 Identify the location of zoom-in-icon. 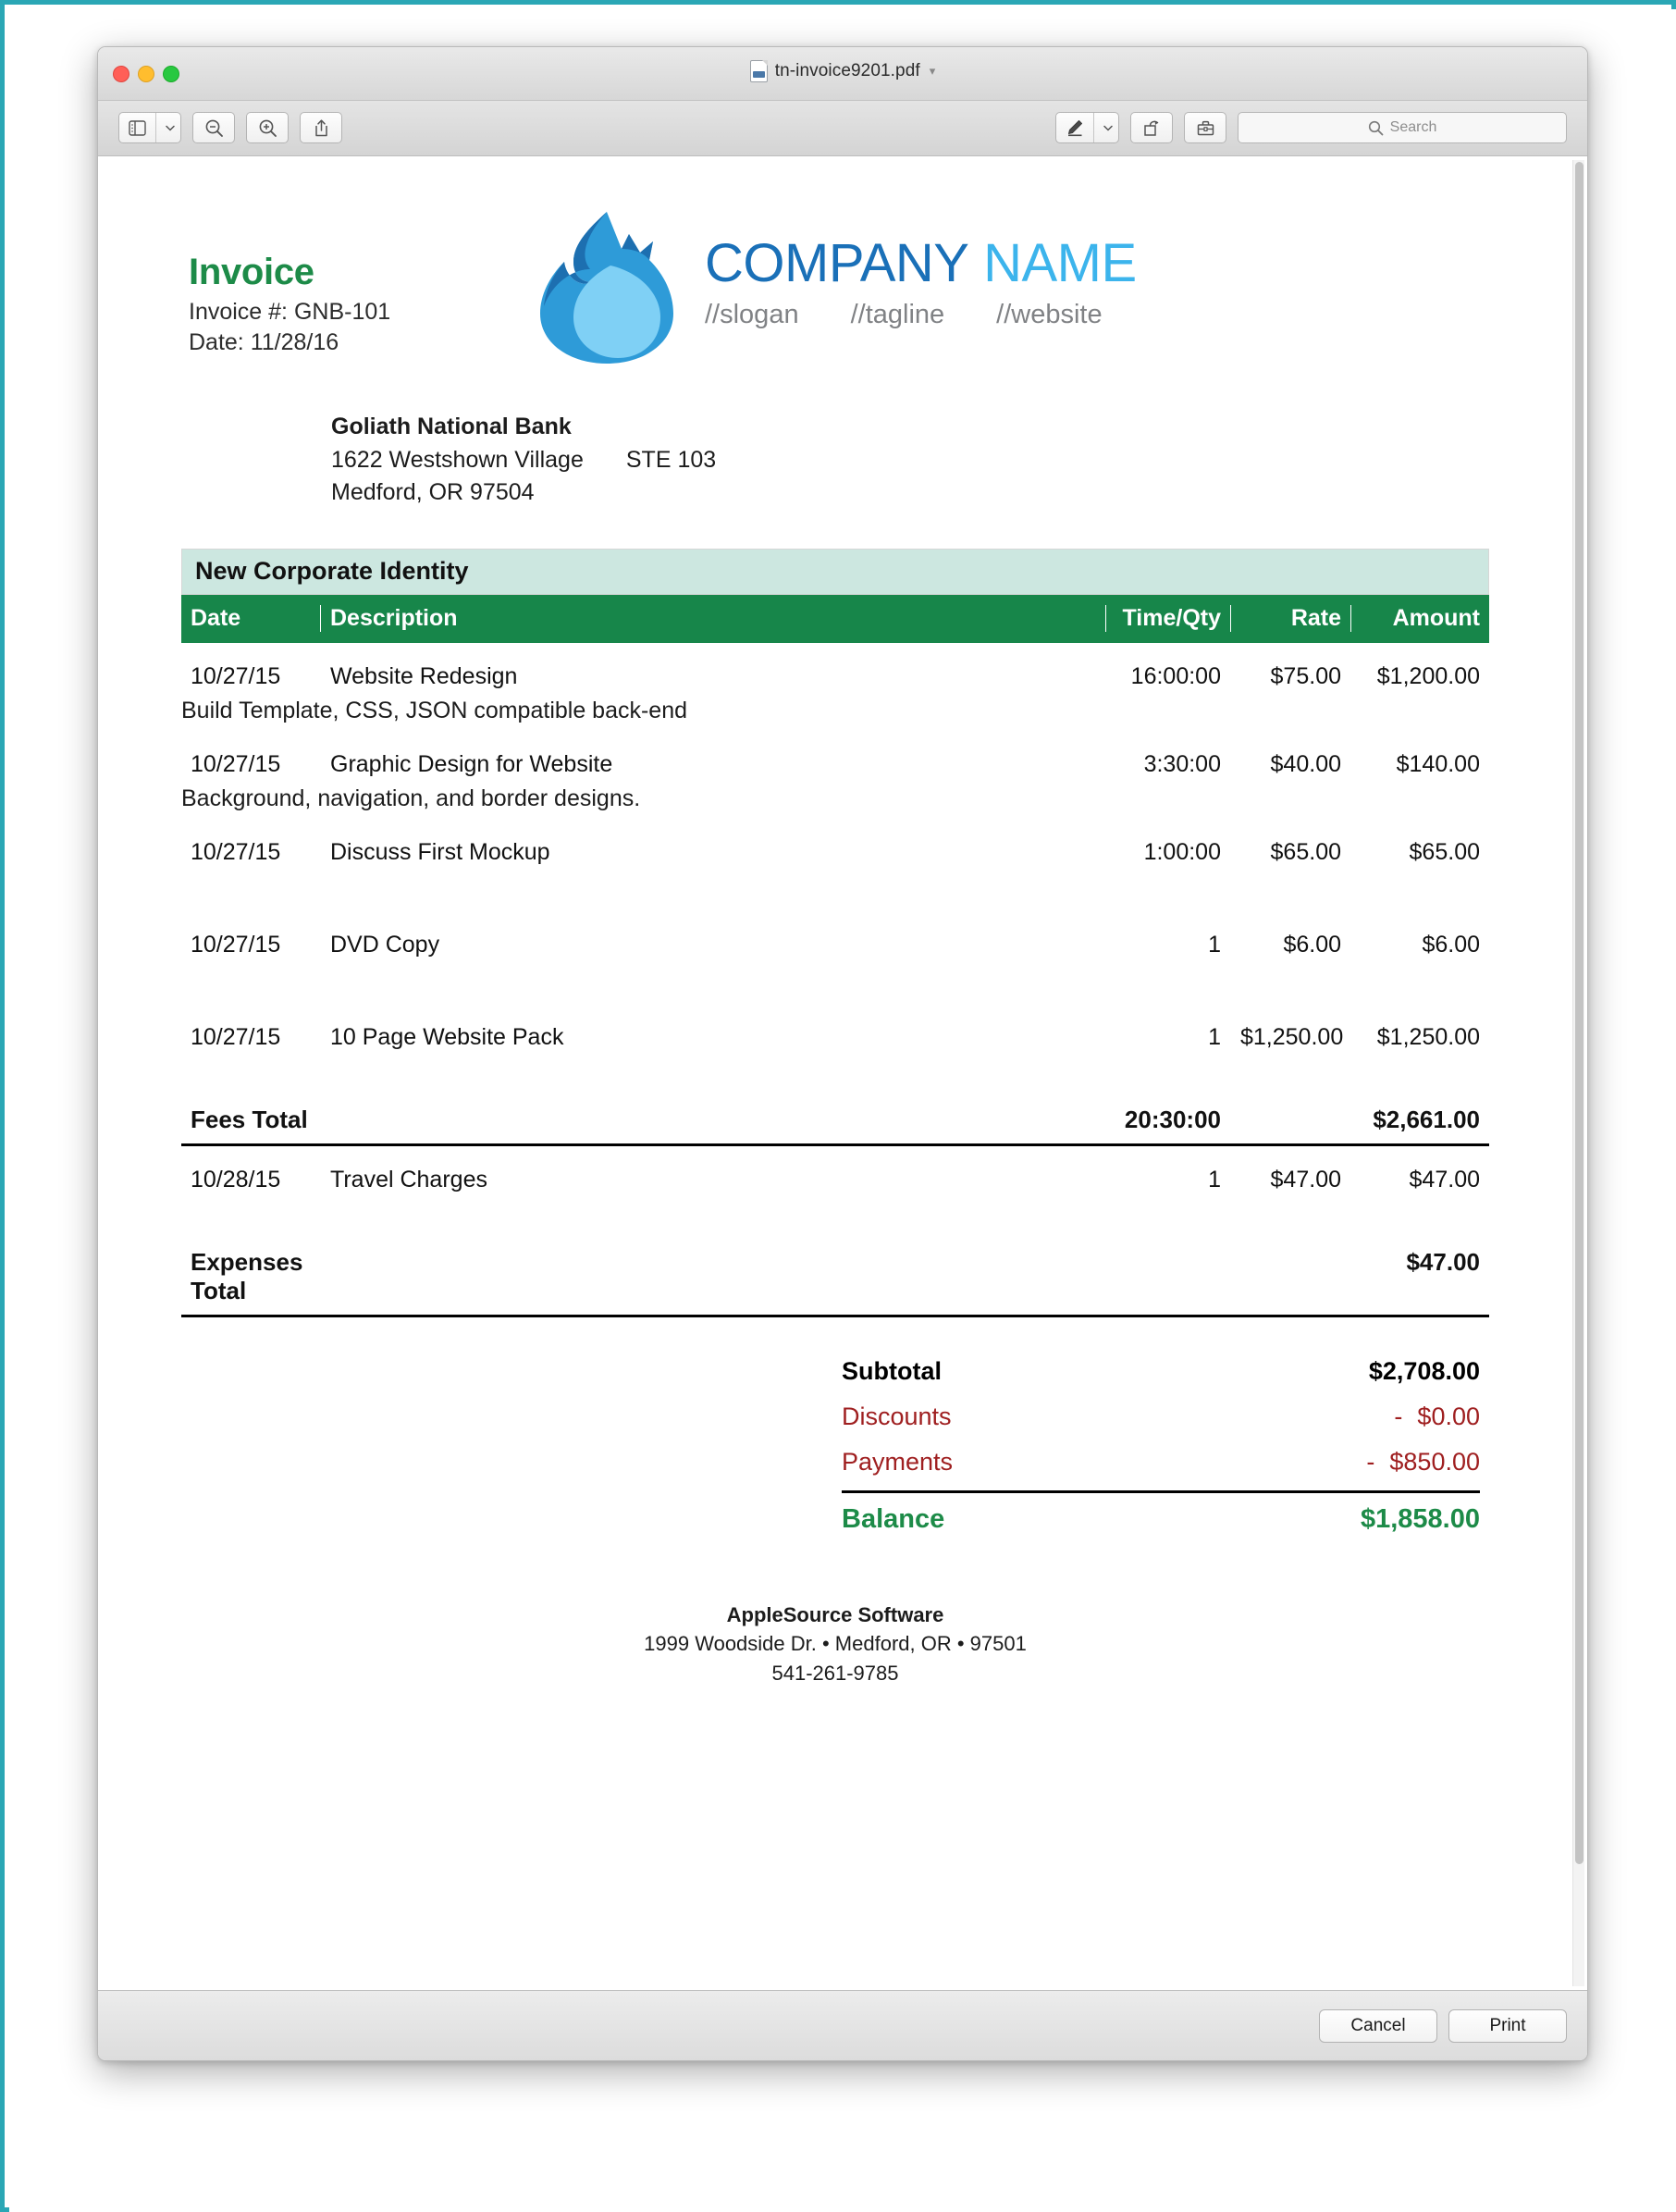
(268, 128).